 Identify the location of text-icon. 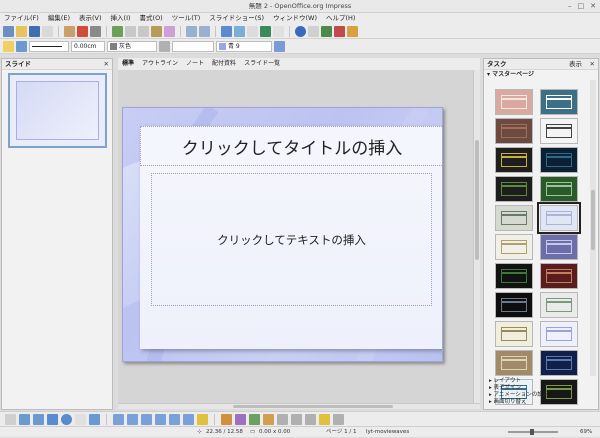
(80, 419).